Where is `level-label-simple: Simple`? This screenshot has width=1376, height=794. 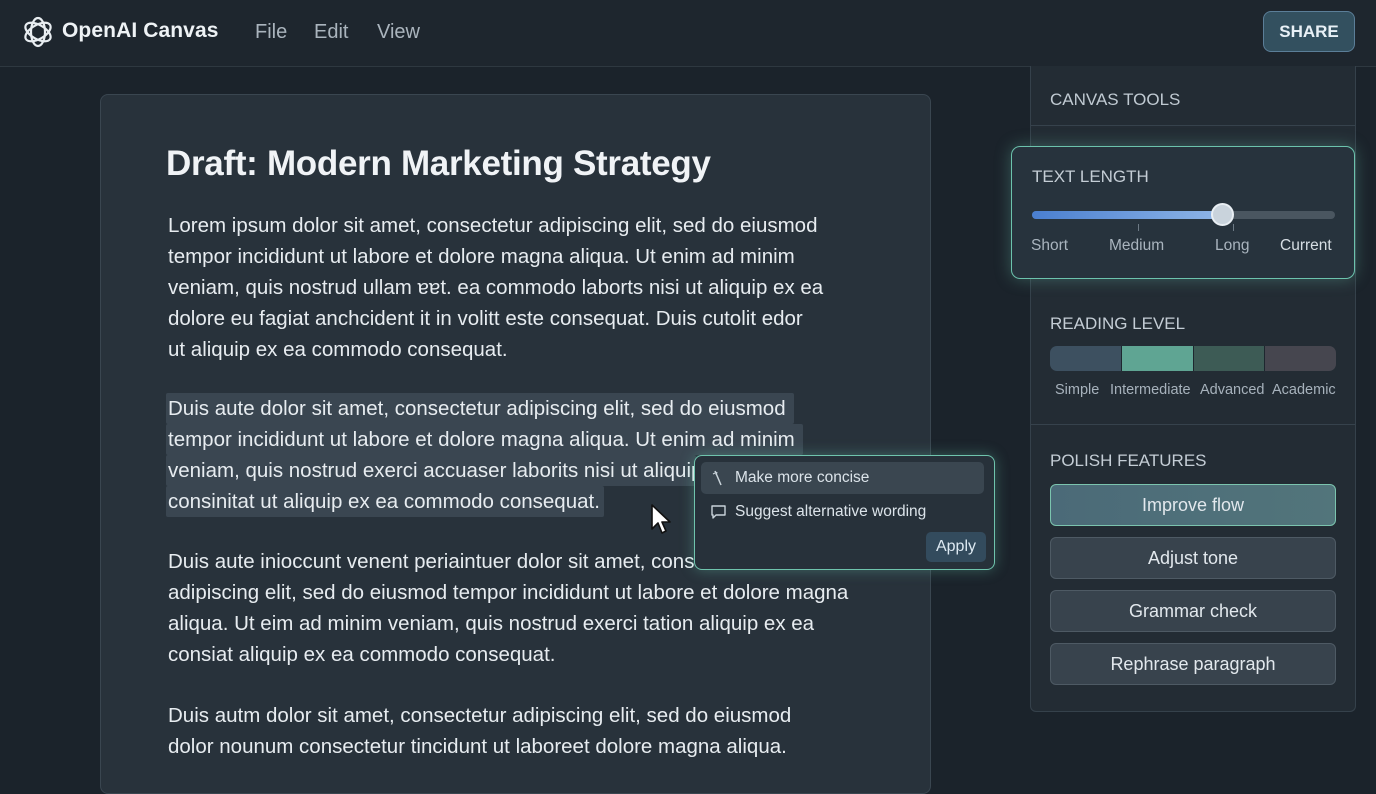 level-label-simple: Simple is located at coordinates (1077, 390).